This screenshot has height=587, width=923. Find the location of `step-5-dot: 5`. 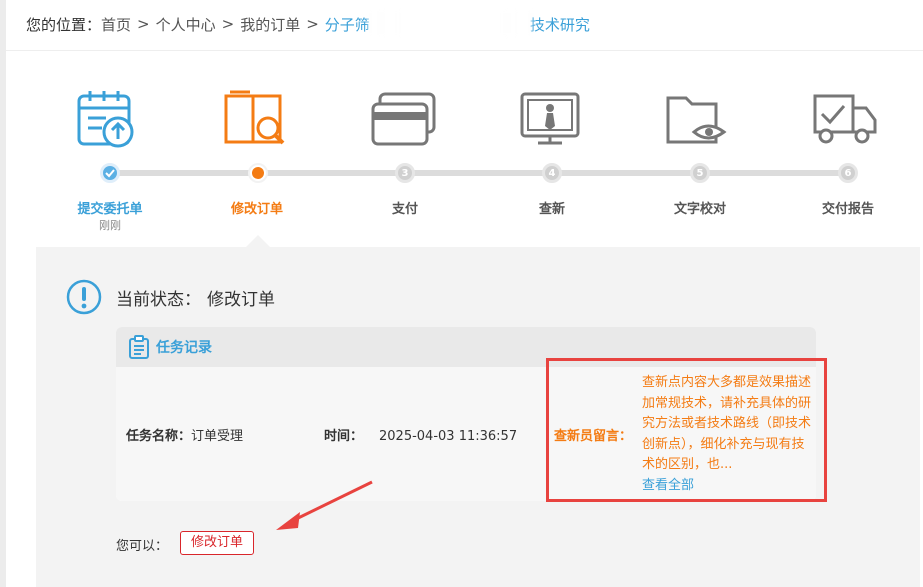

step-5-dot: 5 is located at coordinates (700, 173).